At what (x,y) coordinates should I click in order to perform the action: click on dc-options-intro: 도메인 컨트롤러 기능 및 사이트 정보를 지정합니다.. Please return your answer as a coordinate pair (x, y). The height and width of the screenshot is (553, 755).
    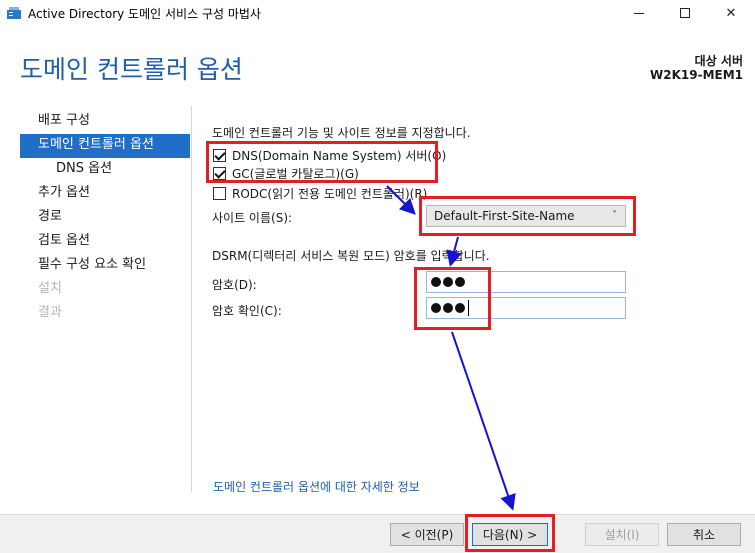
    Looking at the image, I should click on (341, 133).